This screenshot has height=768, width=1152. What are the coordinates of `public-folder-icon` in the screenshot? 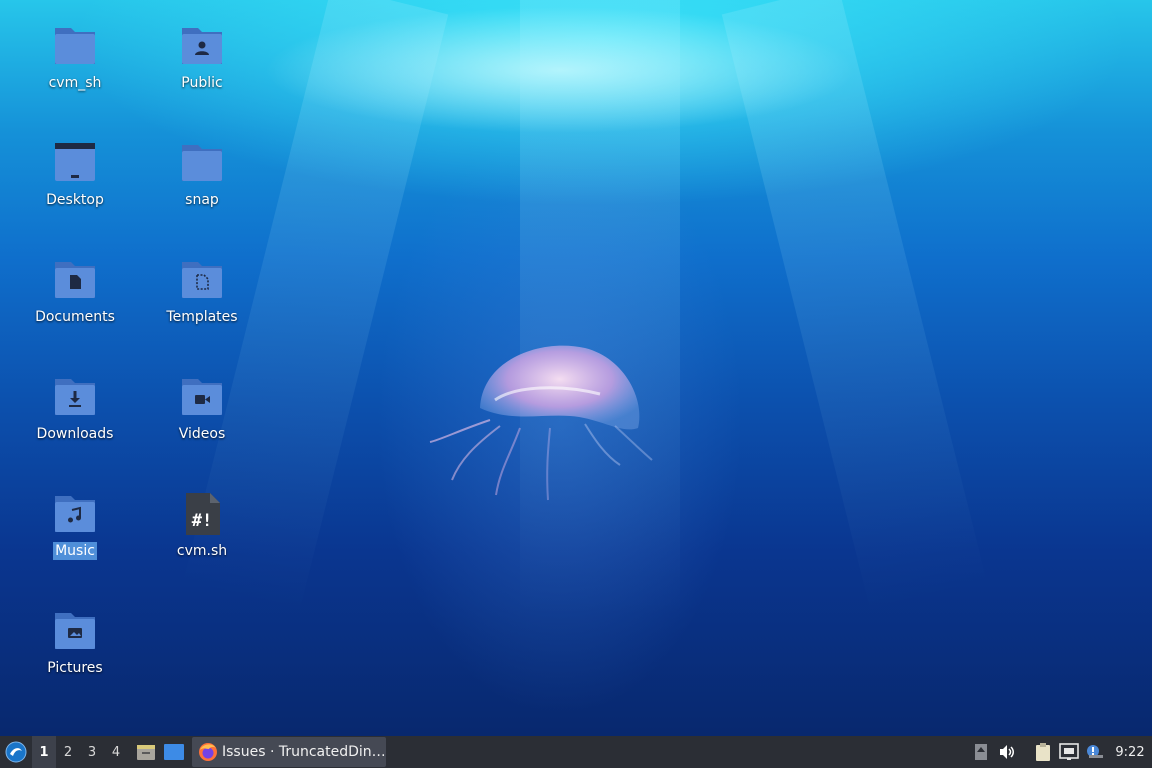 It's located at (202, 46).